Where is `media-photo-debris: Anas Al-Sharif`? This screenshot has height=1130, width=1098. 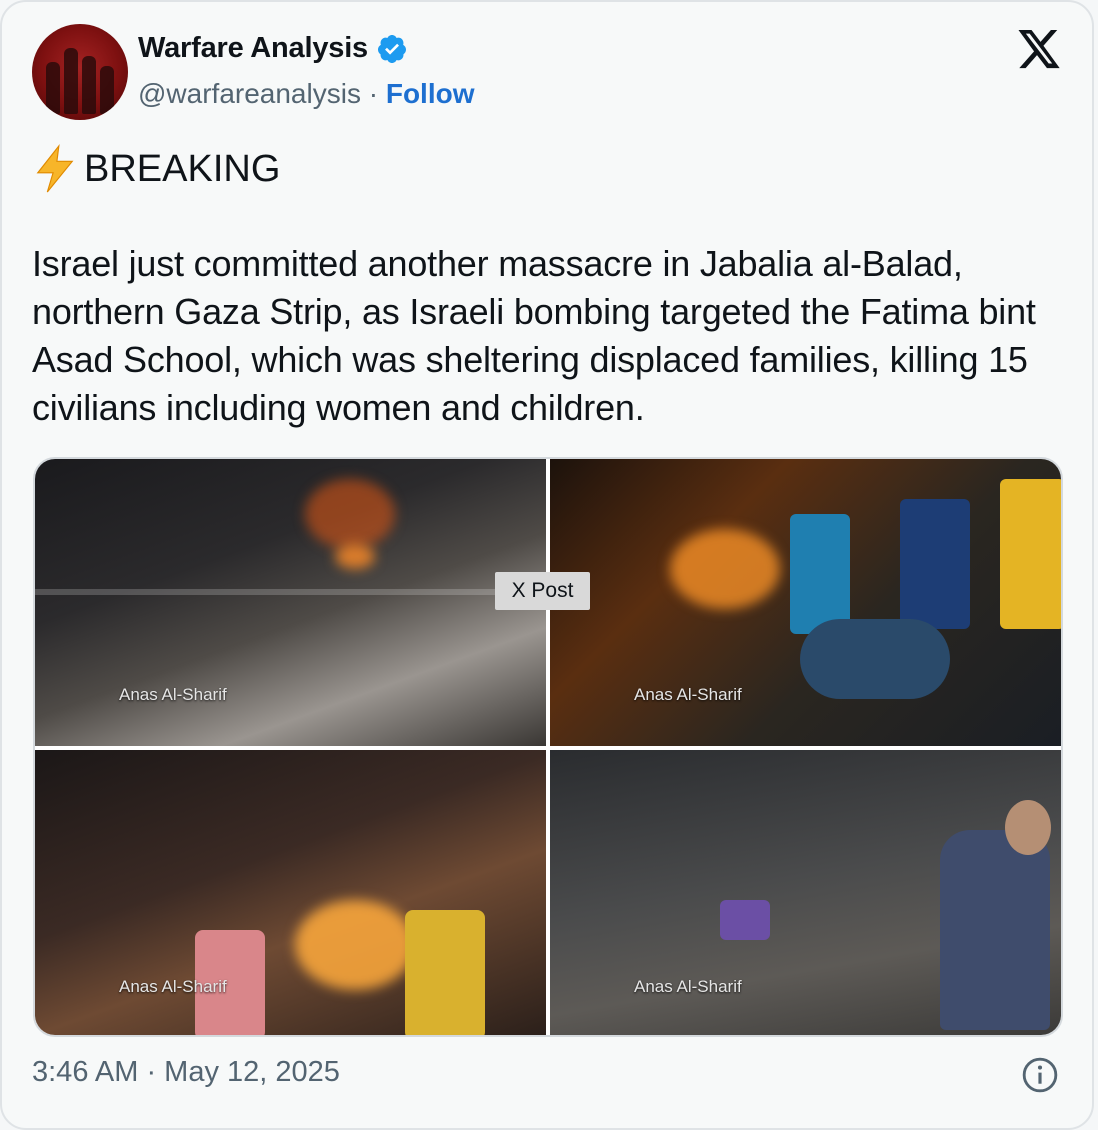
media-photo-debris: Anas Al-Sharif is located at coordinates (805, 892).